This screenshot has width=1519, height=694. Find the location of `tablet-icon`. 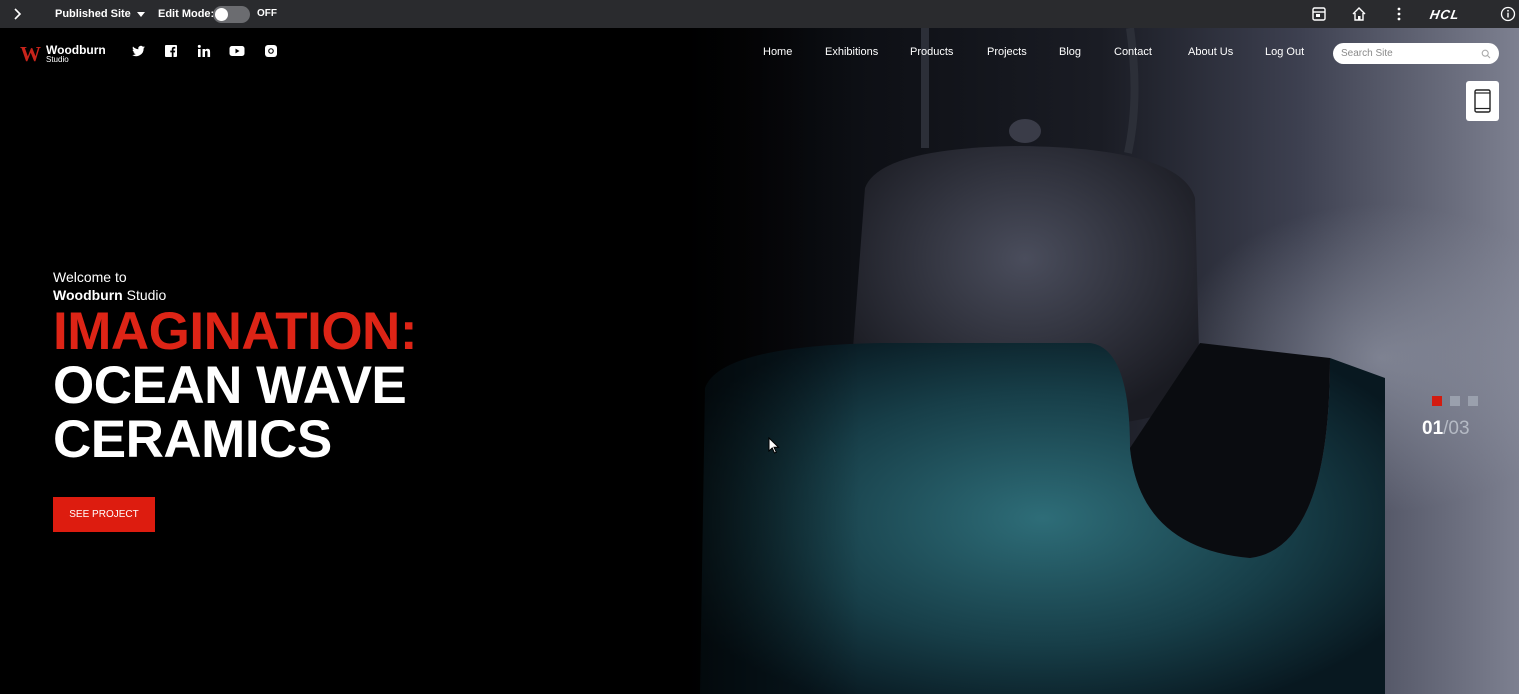

tablet-icon is located at coordinates (1482, 101).